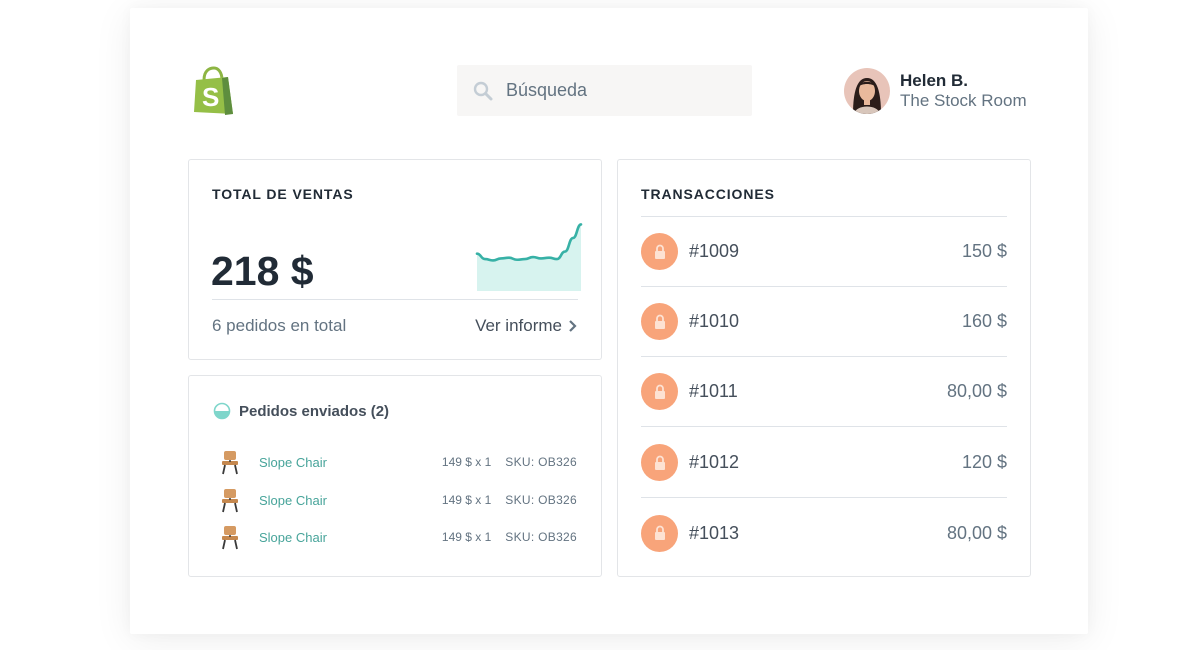 The width and height of the screenshot is (1200, 650). I want to click on search-icon, so click(483, 90).